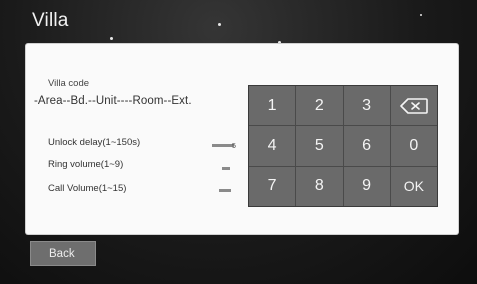 This screenshot has width=477, height=284. Describe the element at coordinates (69, 83) in the screenshot. I see `villa-code-label: Villa code` at that location.